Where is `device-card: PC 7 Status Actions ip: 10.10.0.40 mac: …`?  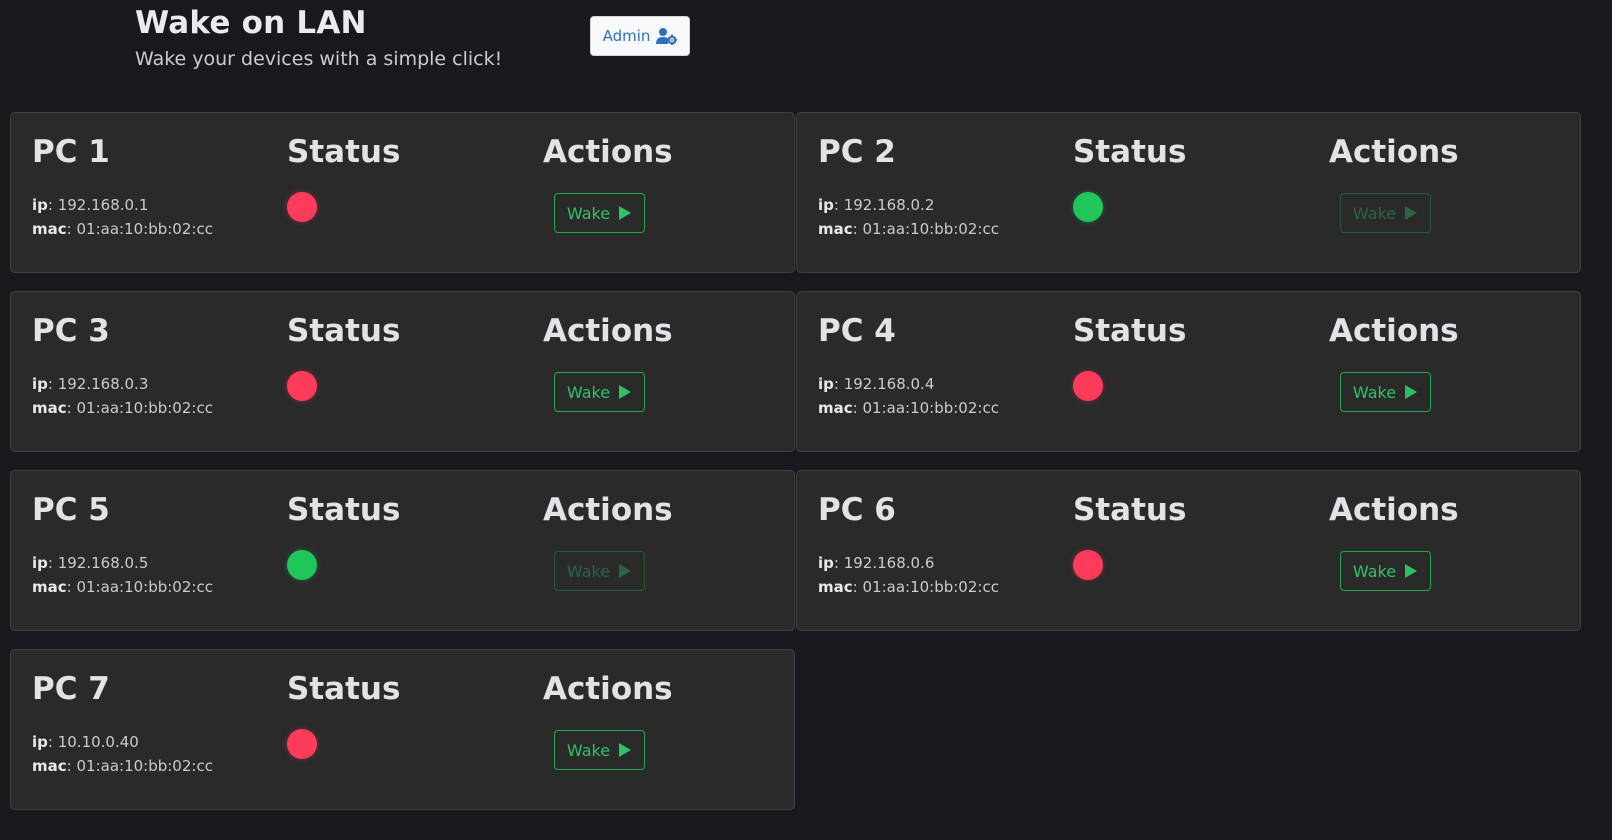 device-card: PC 7 Status Actions ip: 10.10.0.40 mac: … is located at coordinates (402, 729).